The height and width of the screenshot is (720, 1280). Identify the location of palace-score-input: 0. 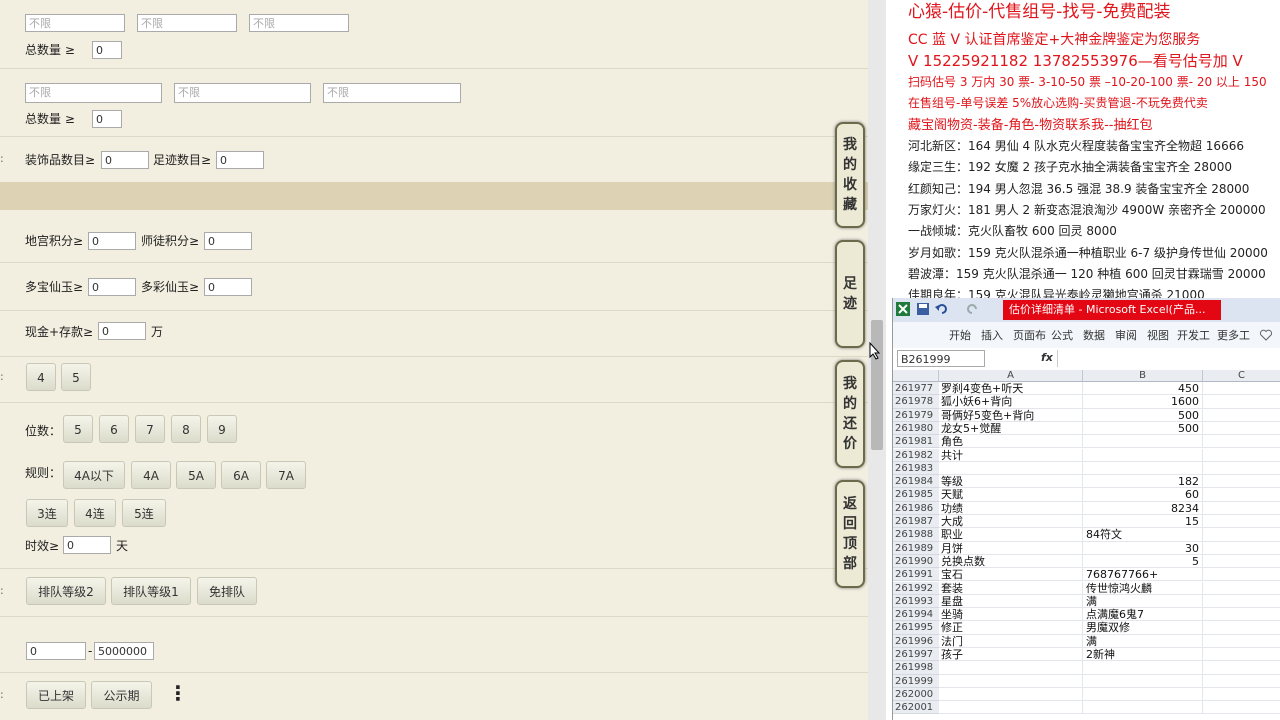
(112, 241).